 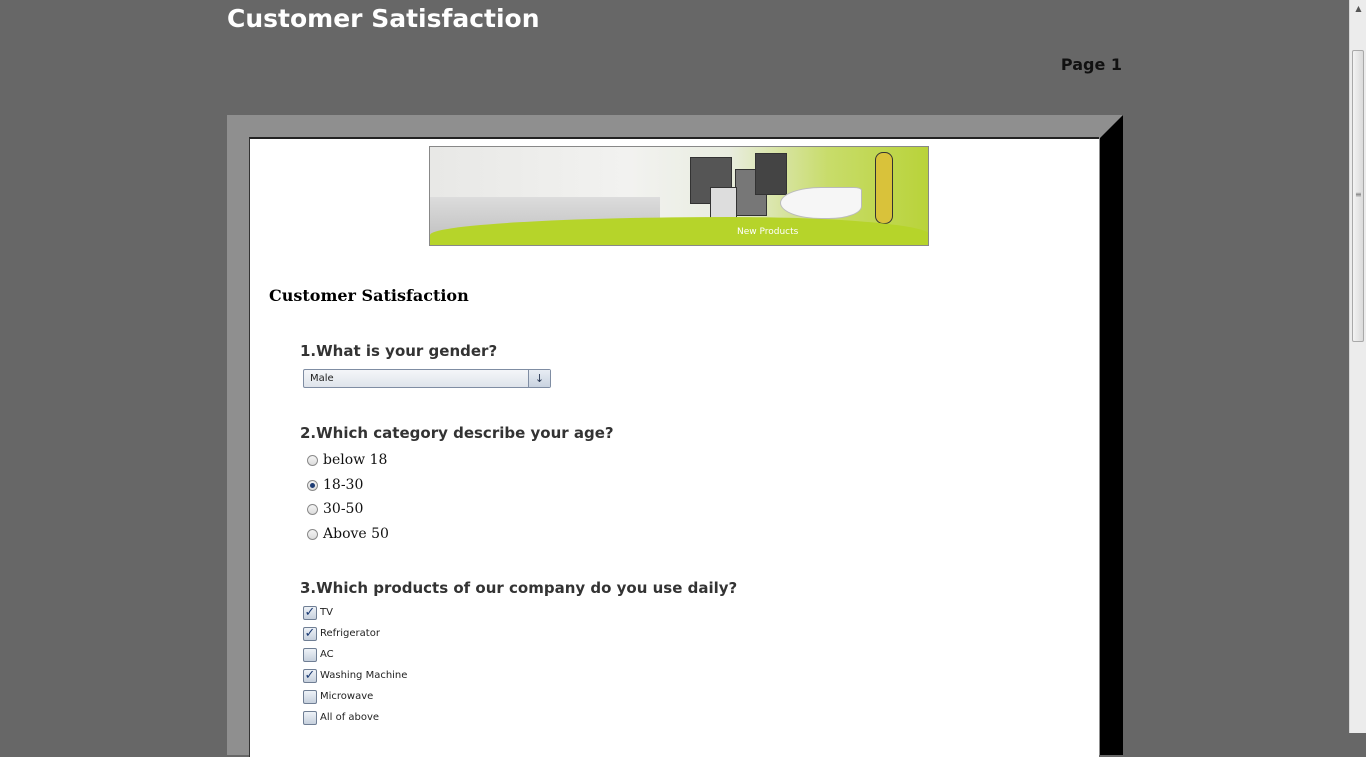 What do you see at coordinates (457, 433) in the screenshot?
I see `question-2: 2.Which category describe your age?` at bounding box center [457, 433].